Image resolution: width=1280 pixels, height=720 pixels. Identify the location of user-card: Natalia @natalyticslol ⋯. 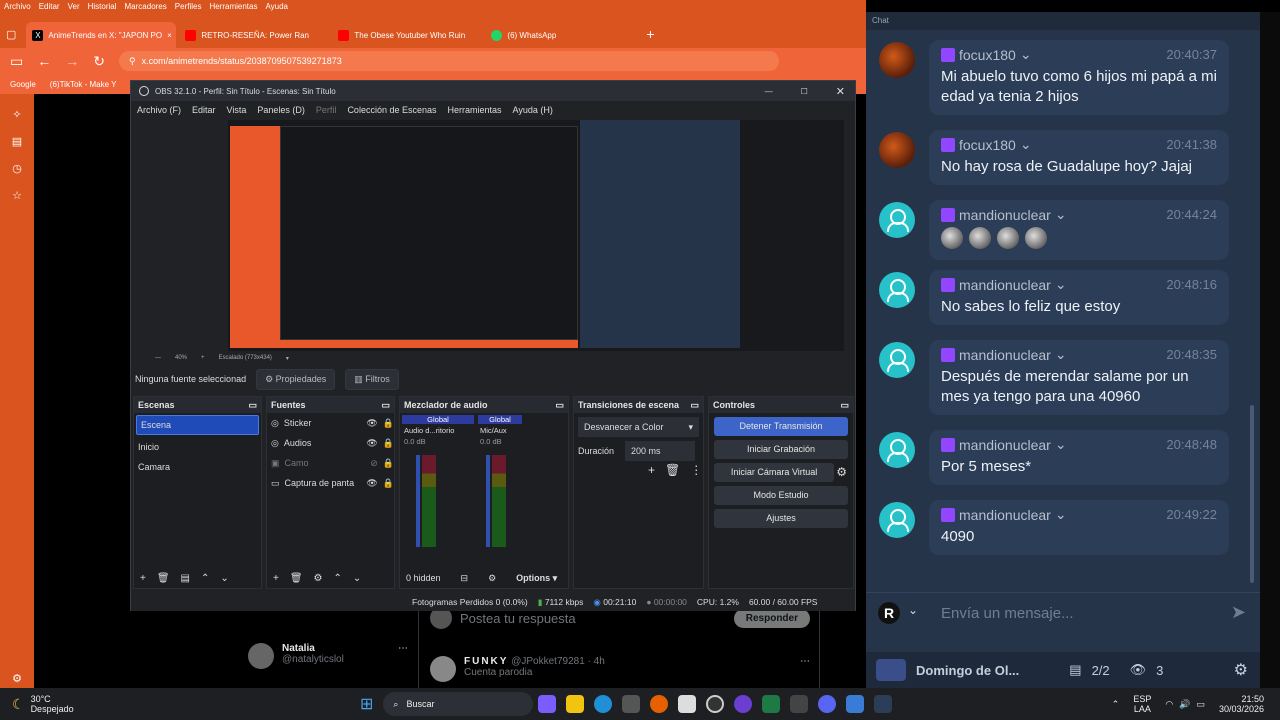
(328, 658).